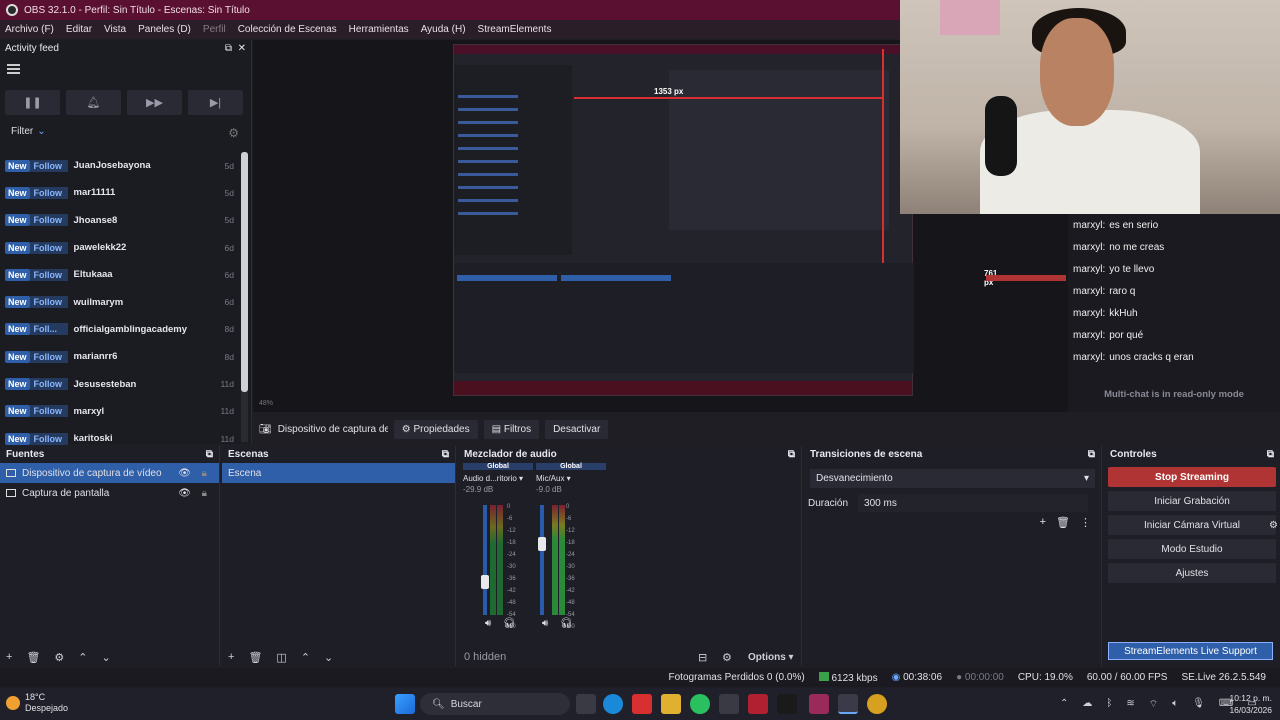  I want to click on start-recording-button: Iniciar Grabación, so click(1192, 501).